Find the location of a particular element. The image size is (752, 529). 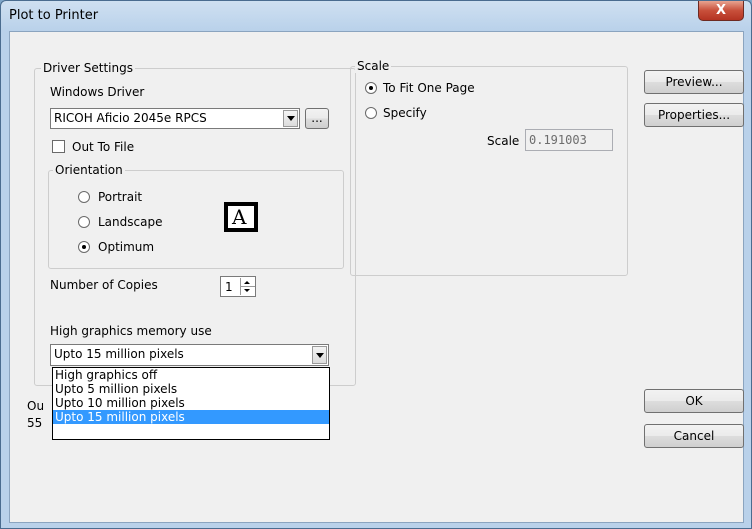

copies-value: 1 is located at coordinates (229, 287).